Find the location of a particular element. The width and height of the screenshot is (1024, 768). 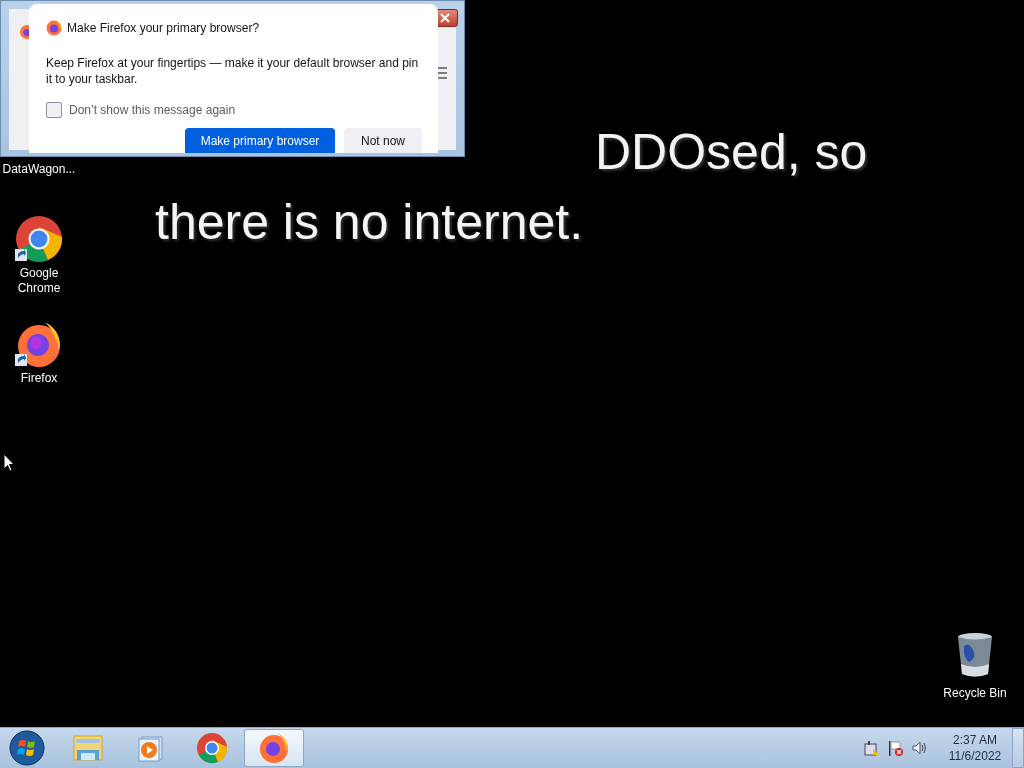

checkbox is located at coordinates (54, 110).